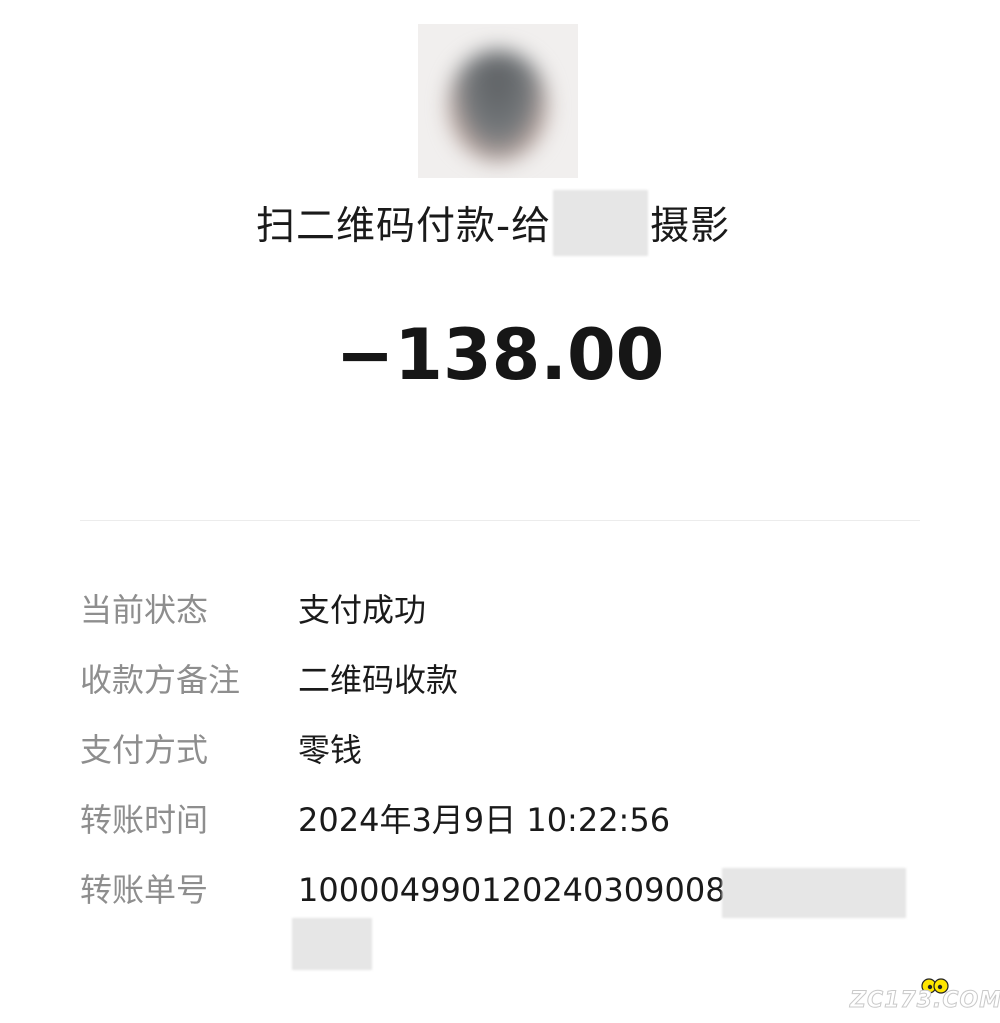 This screenshot has height=1023, width=1000. I want to click on site-watermark: ZC173.COM, so click(924, 996).